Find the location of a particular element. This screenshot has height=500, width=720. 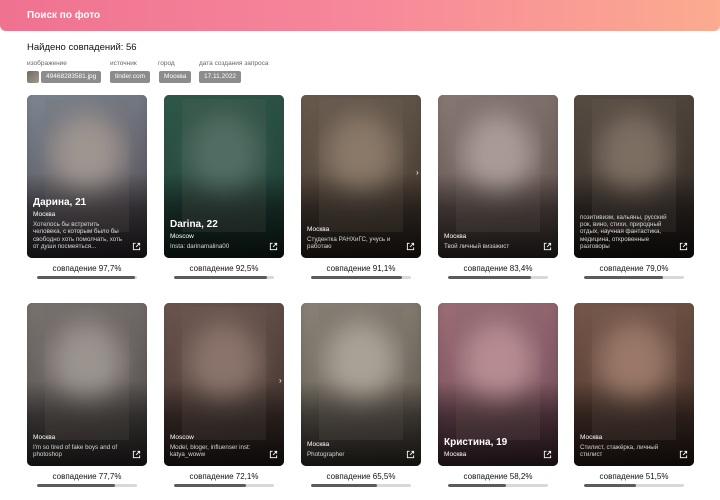

match-percentage: совпадение 97,7% is located at coordinates (87, 268).